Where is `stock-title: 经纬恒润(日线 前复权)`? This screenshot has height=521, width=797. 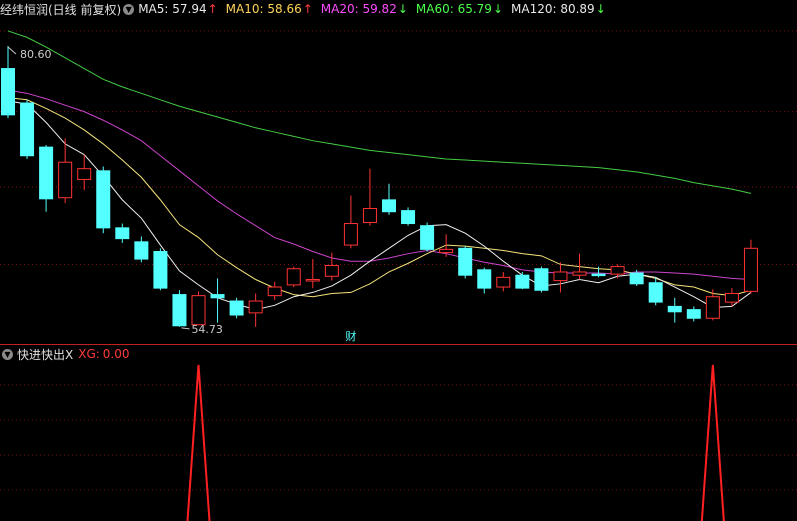
stock-title: 经纬恒润(日线 前复权) is located at coordinates (61, 9).